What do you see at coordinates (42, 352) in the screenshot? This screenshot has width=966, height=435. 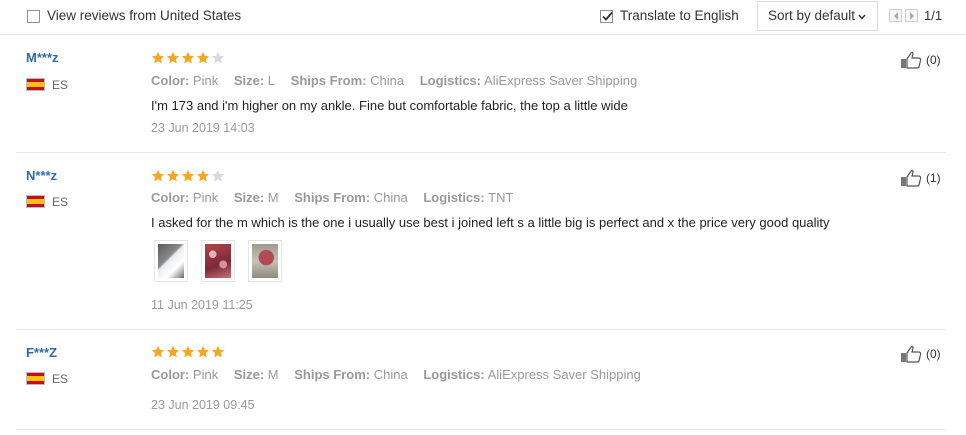 I see `reviewer-name: F***Z` at bounding box center [42, 352].